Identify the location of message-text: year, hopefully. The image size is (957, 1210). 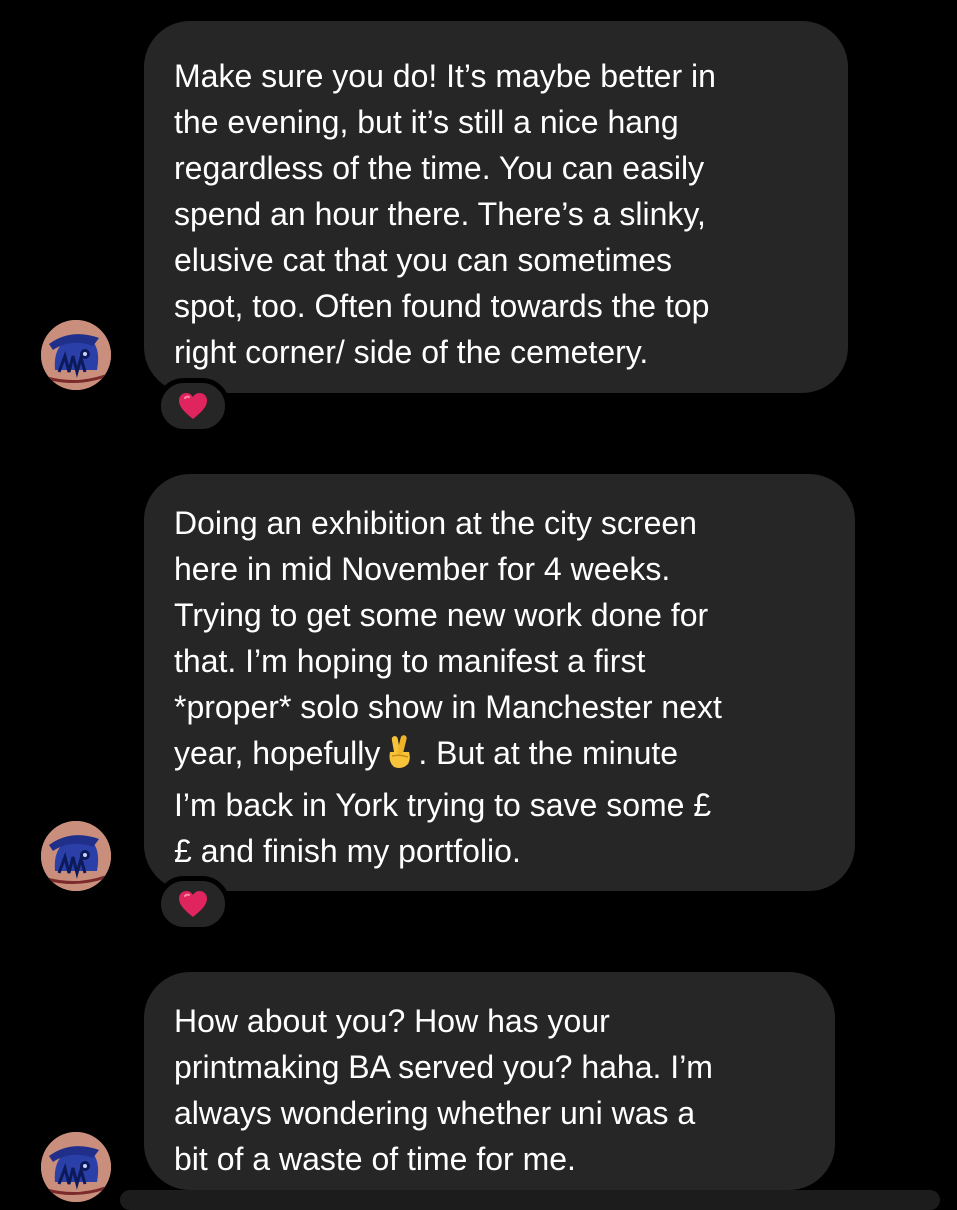
(277, 753).